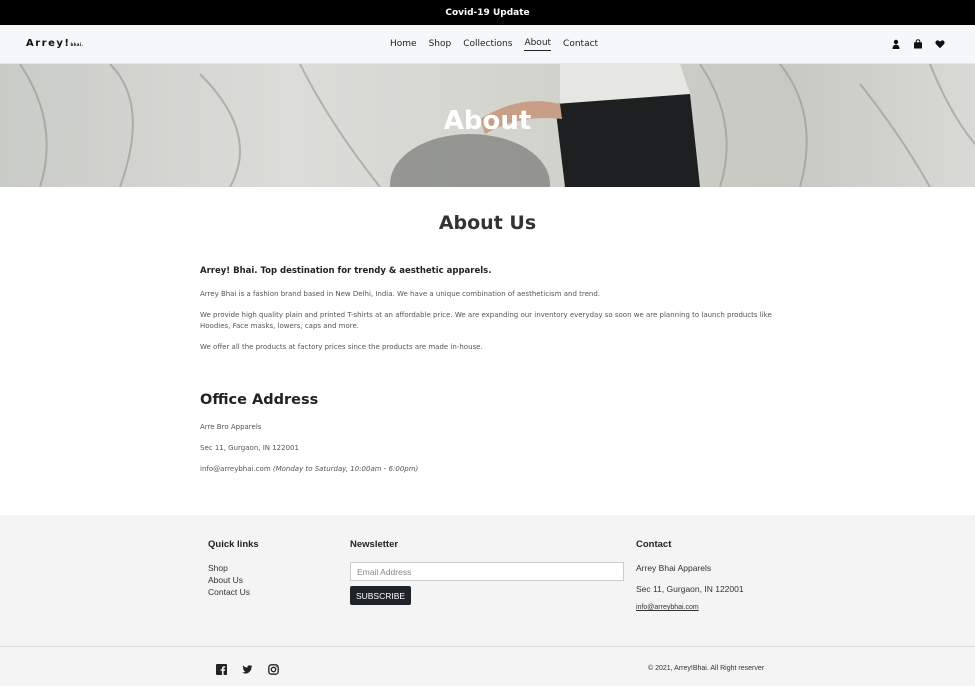  I want to click on contact-email-link: info@arreybhai.com, so click(667, 607).